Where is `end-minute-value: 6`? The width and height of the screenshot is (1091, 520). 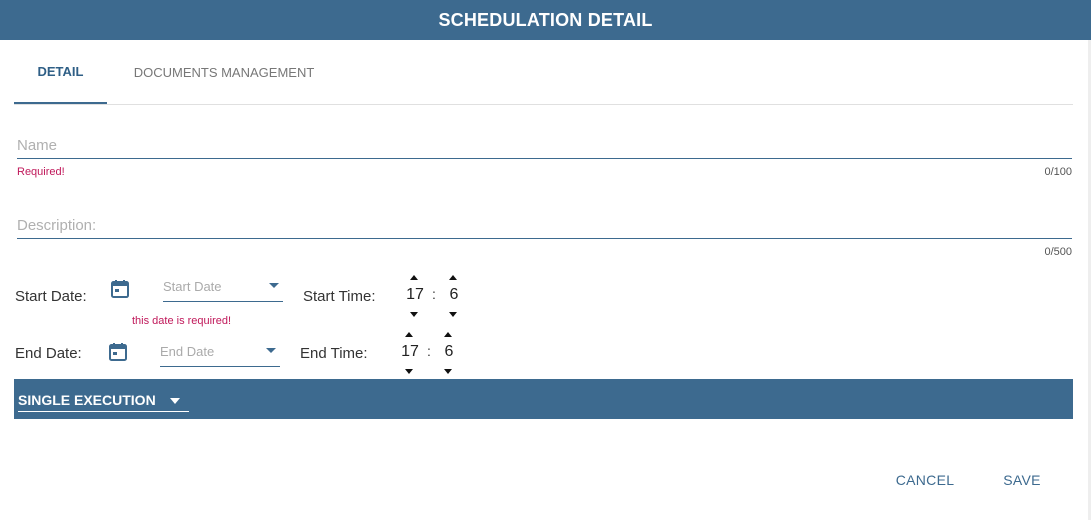 end-minute-value: 6 is located at coordinates (449, 352).